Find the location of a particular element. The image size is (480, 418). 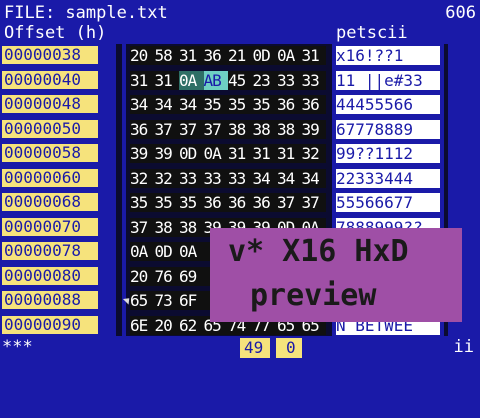

hex-row: 20 58 31 36 21 0D 0A 31 is located at coordinates (228, 55).